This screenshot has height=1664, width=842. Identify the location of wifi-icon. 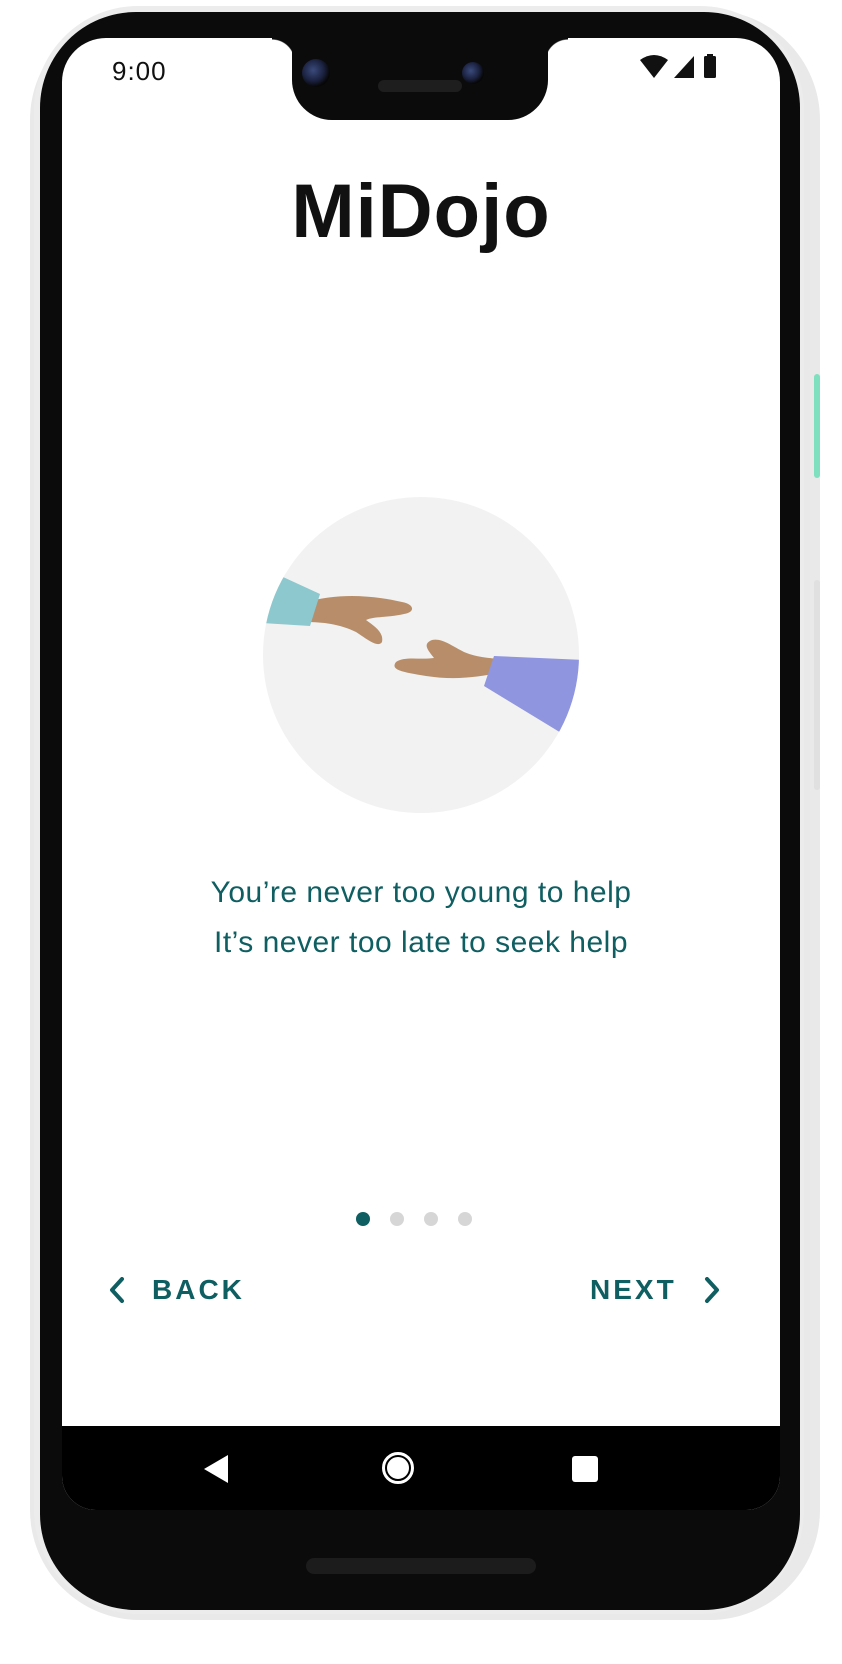
(654, 66).